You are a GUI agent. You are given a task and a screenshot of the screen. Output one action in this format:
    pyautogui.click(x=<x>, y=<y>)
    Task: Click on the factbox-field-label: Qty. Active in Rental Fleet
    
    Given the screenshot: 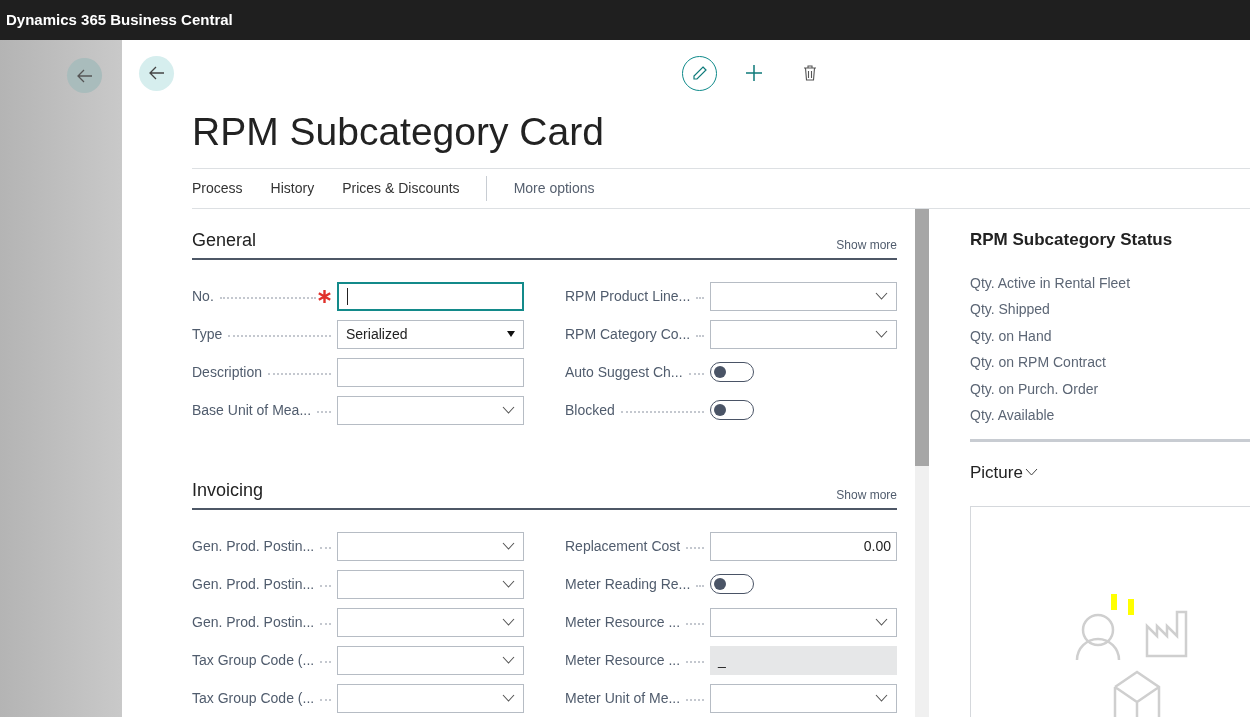 What is the action you would take?
    pyautogui.click(x=1051, y=283)
    